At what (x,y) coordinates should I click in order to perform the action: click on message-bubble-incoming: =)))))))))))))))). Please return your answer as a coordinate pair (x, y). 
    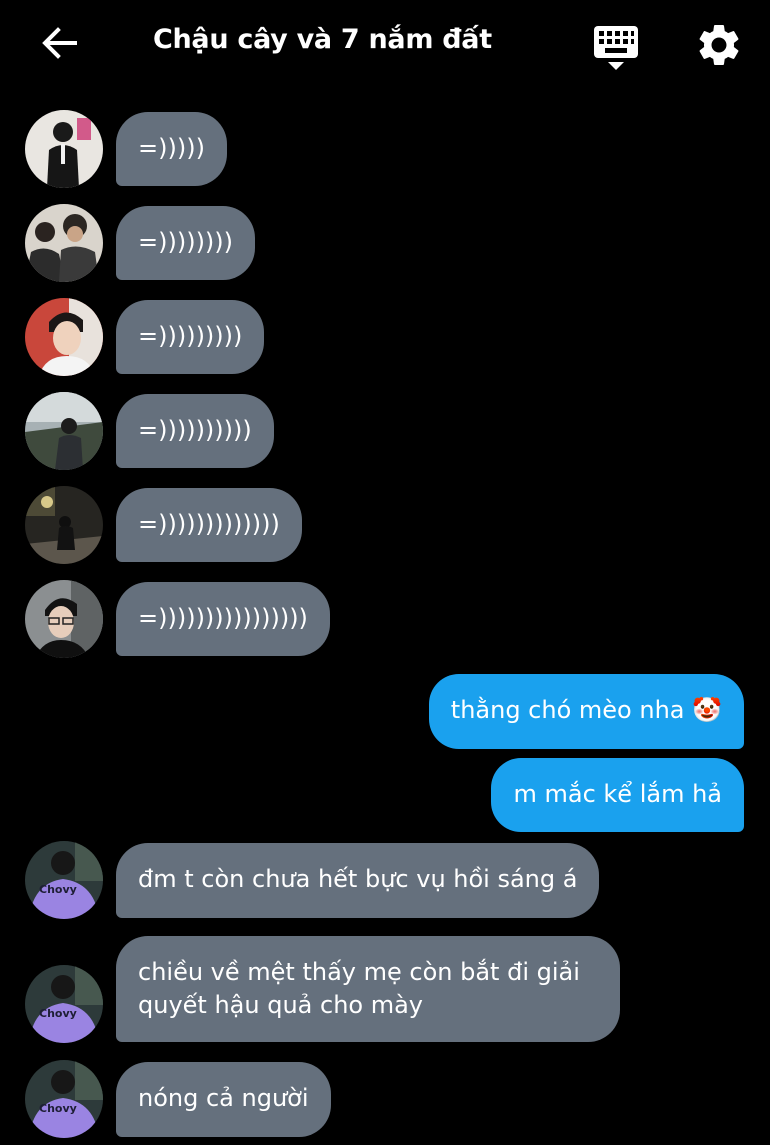
    Looking at the image, I should click on (223, 619).